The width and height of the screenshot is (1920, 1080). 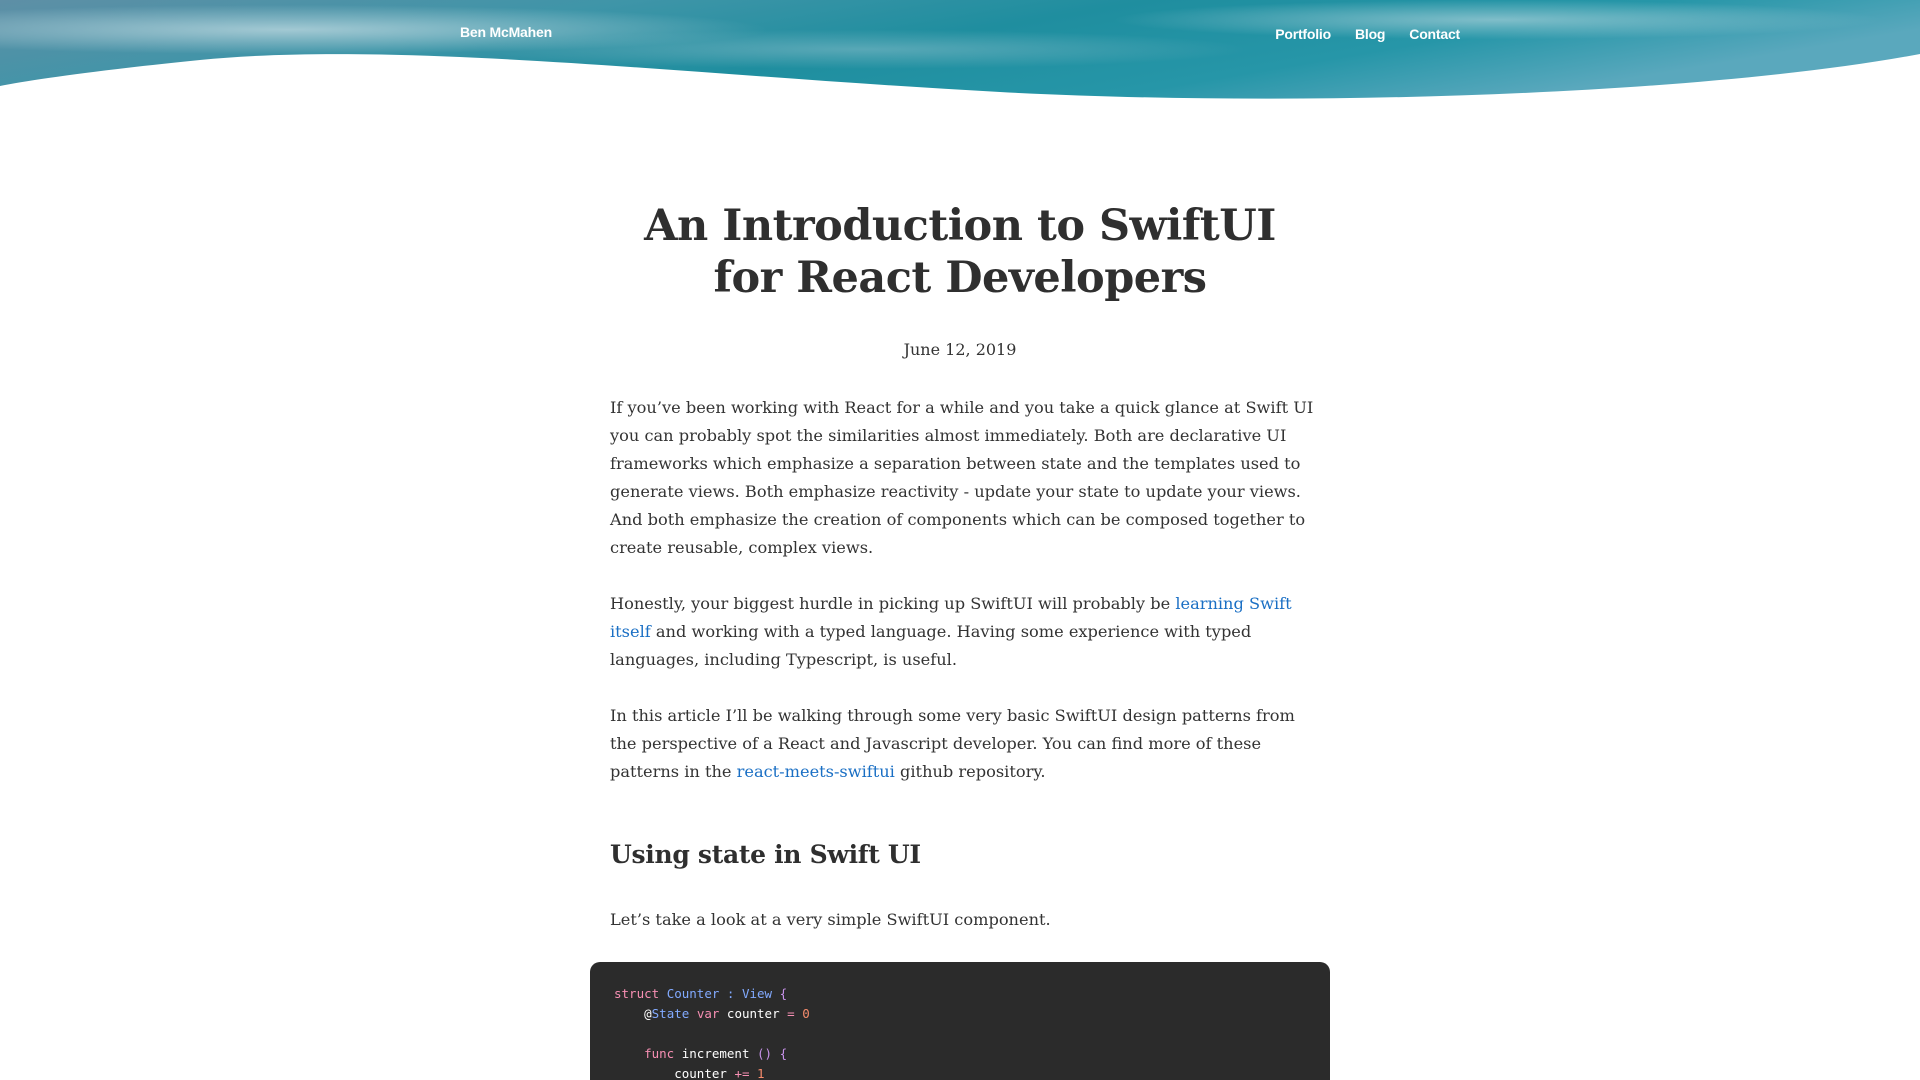 I want to click on site-header: Ben McMahen Portfolio Blog Contact, so click(x=960, y=55).